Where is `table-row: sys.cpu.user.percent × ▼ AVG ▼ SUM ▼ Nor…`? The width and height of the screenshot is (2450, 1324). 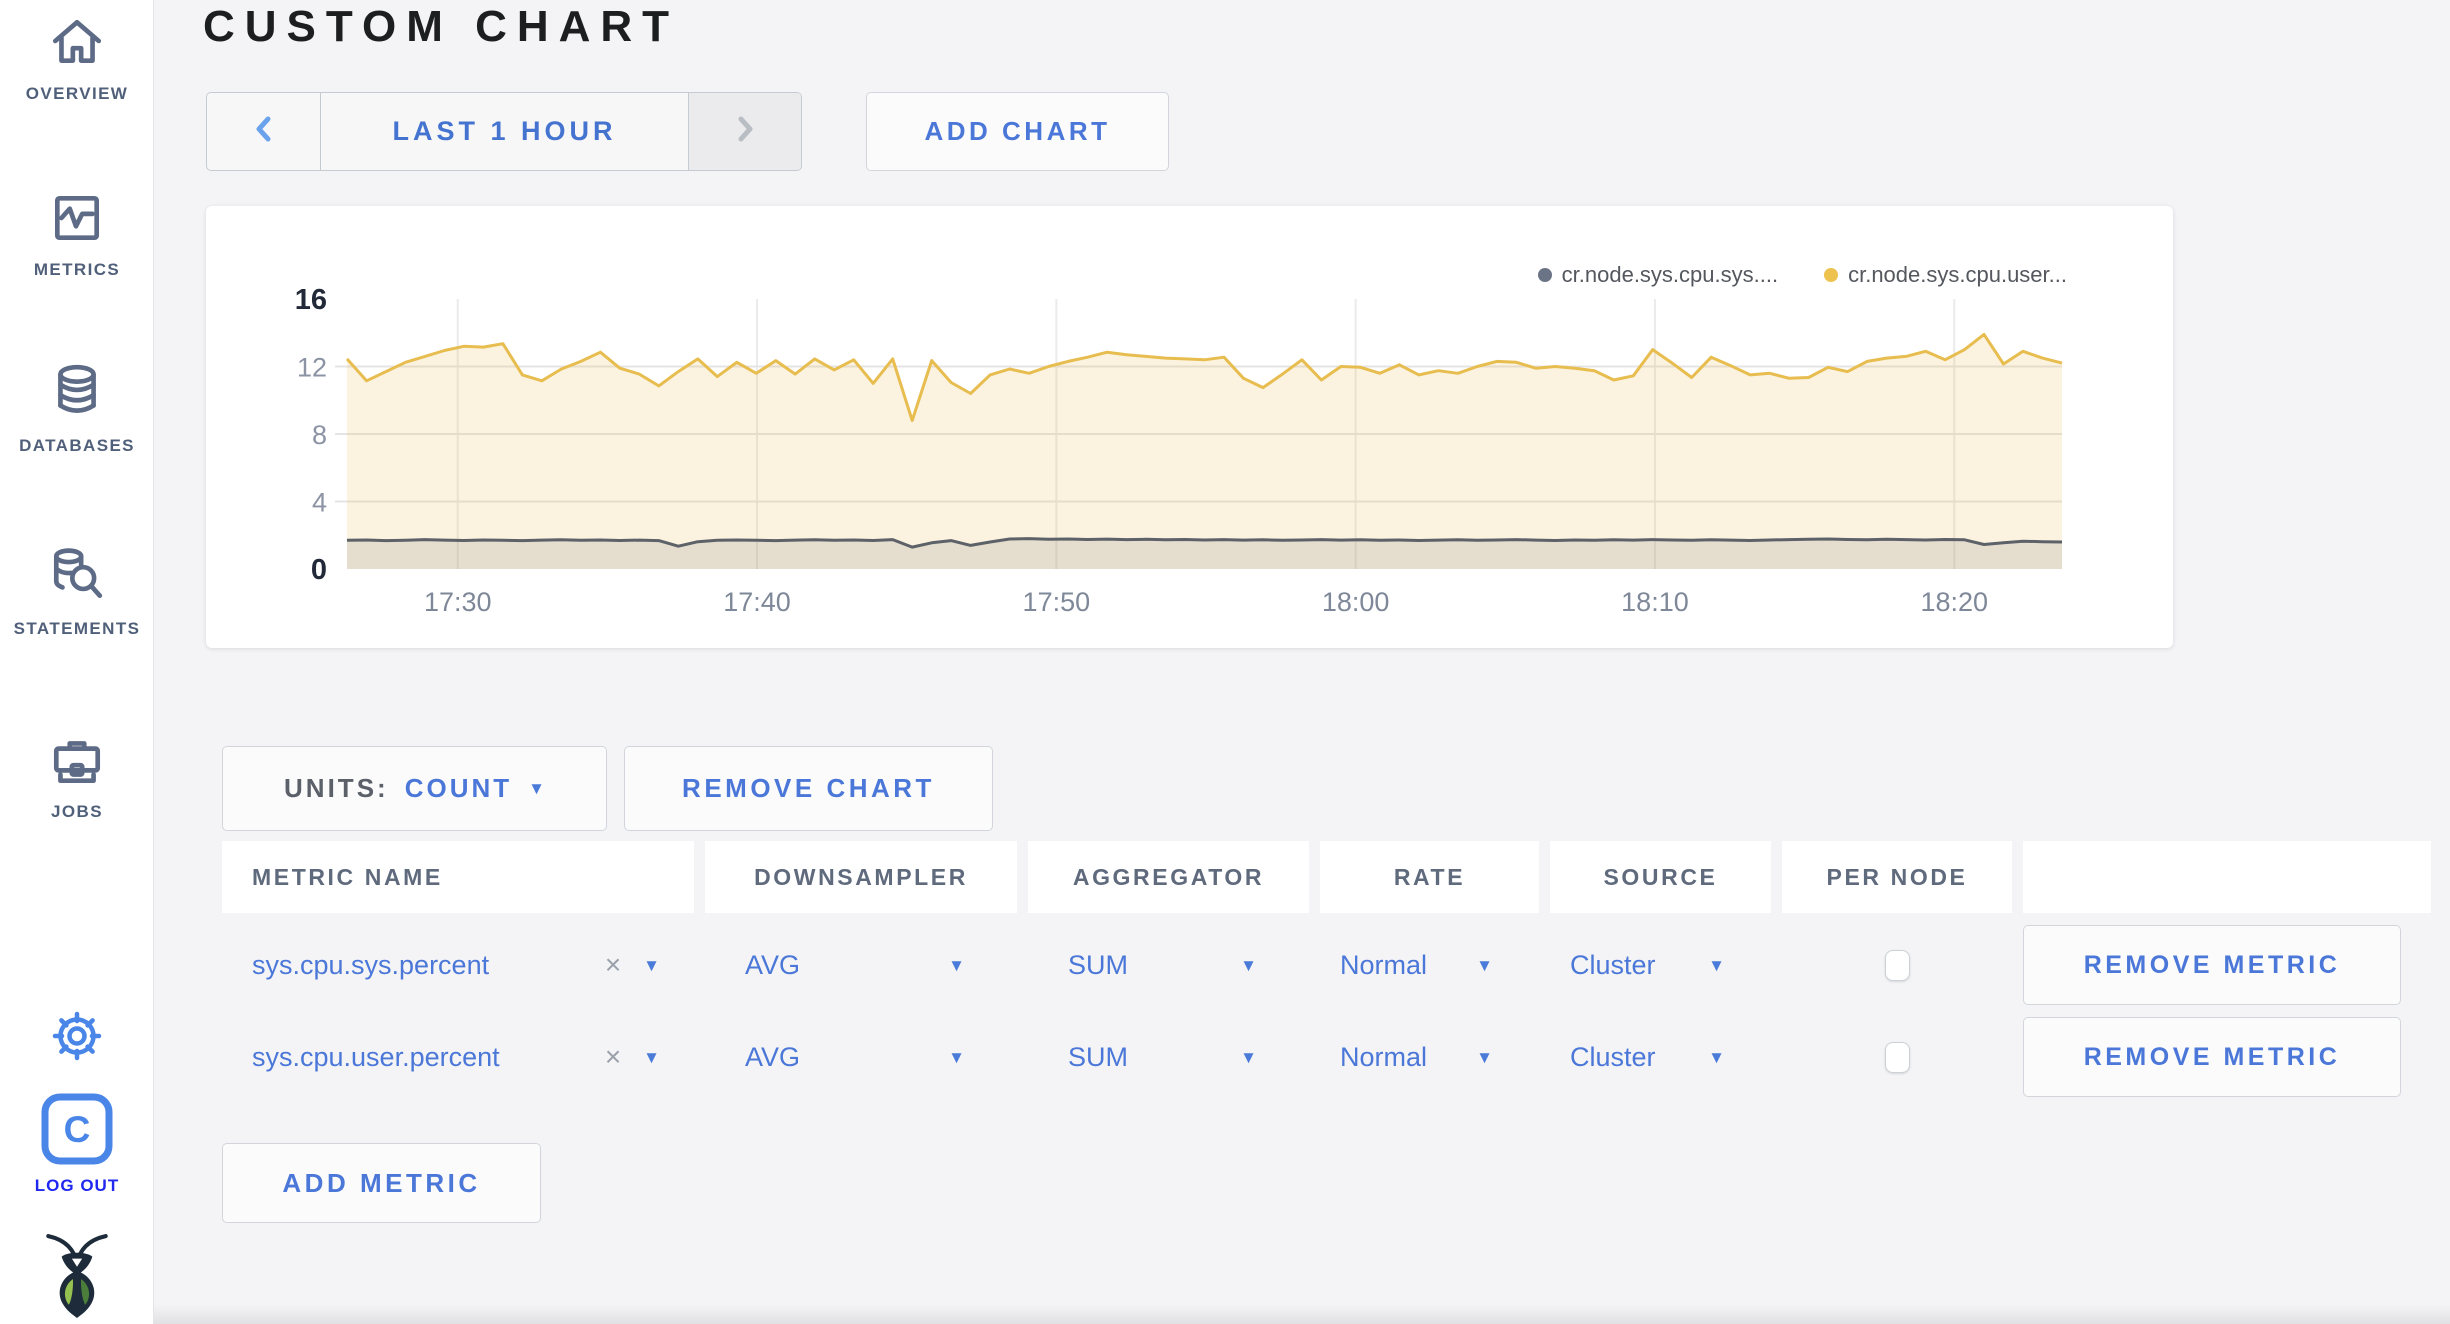
table-row: sys.cpu.user.percent × ▼ AVG ▼ SUM ▼ Nor… is located at coordinates (1326, 1057).